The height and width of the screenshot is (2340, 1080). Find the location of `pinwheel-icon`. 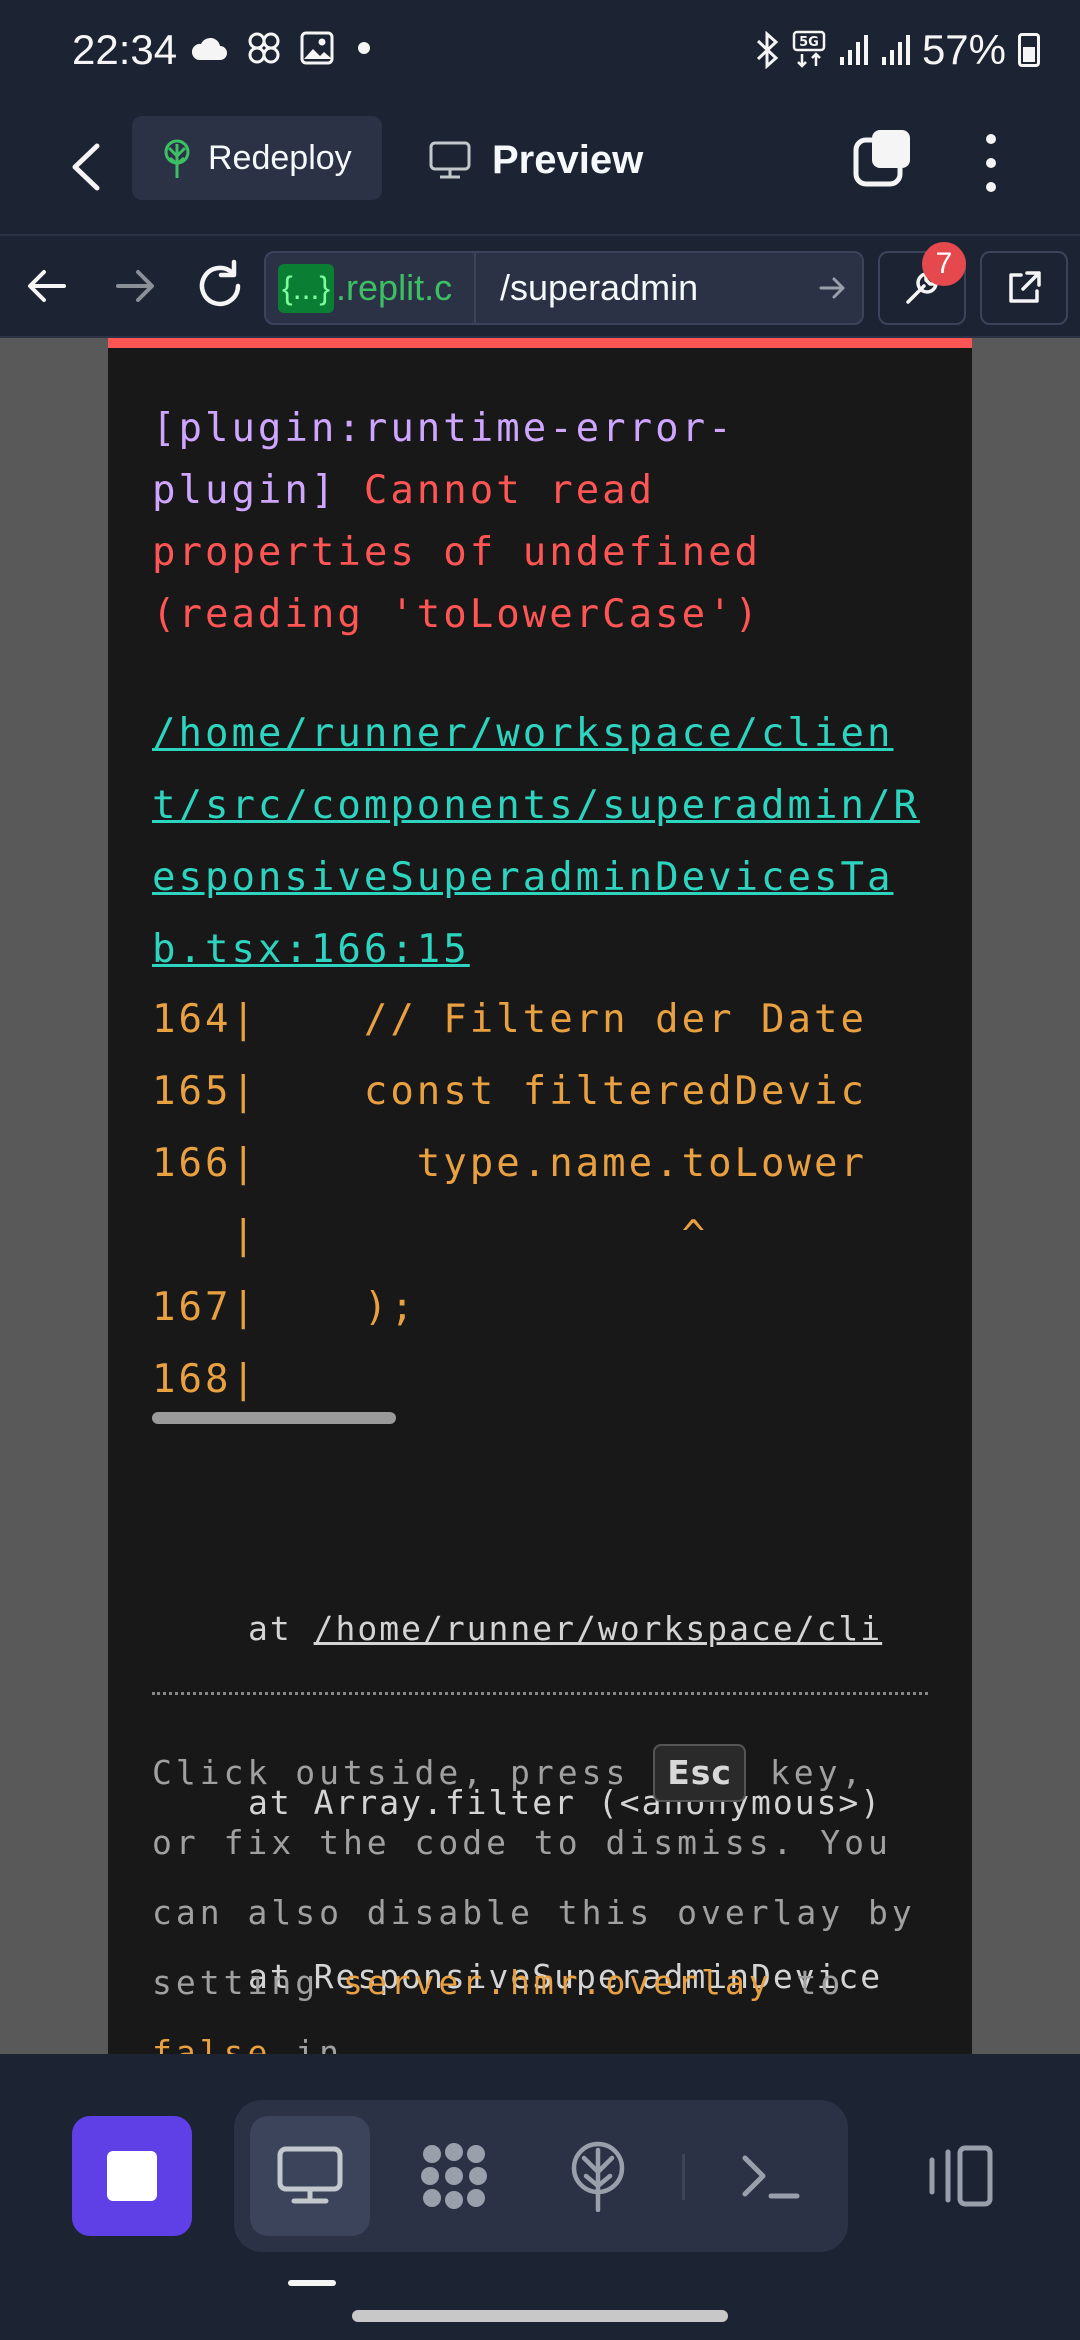

pinwheel-icon is located at coordinates (264, 48).